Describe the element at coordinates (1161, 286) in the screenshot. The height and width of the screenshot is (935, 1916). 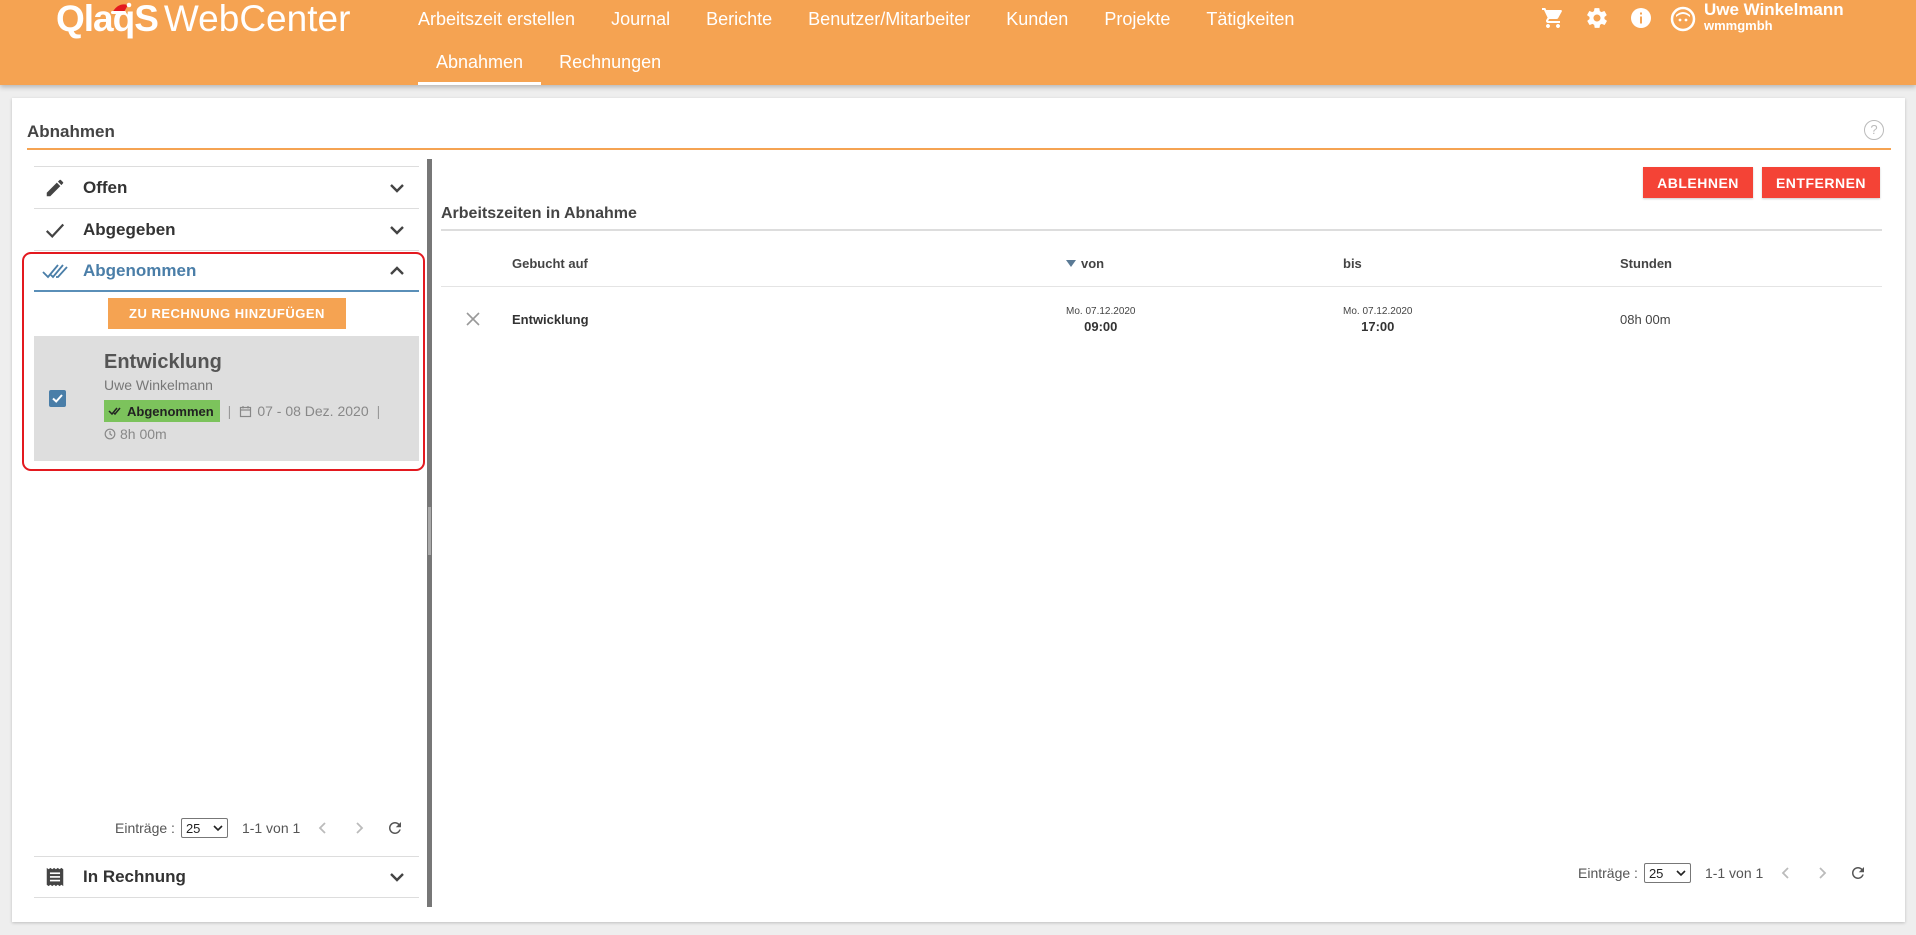
I see `table-header-divider` at that location.